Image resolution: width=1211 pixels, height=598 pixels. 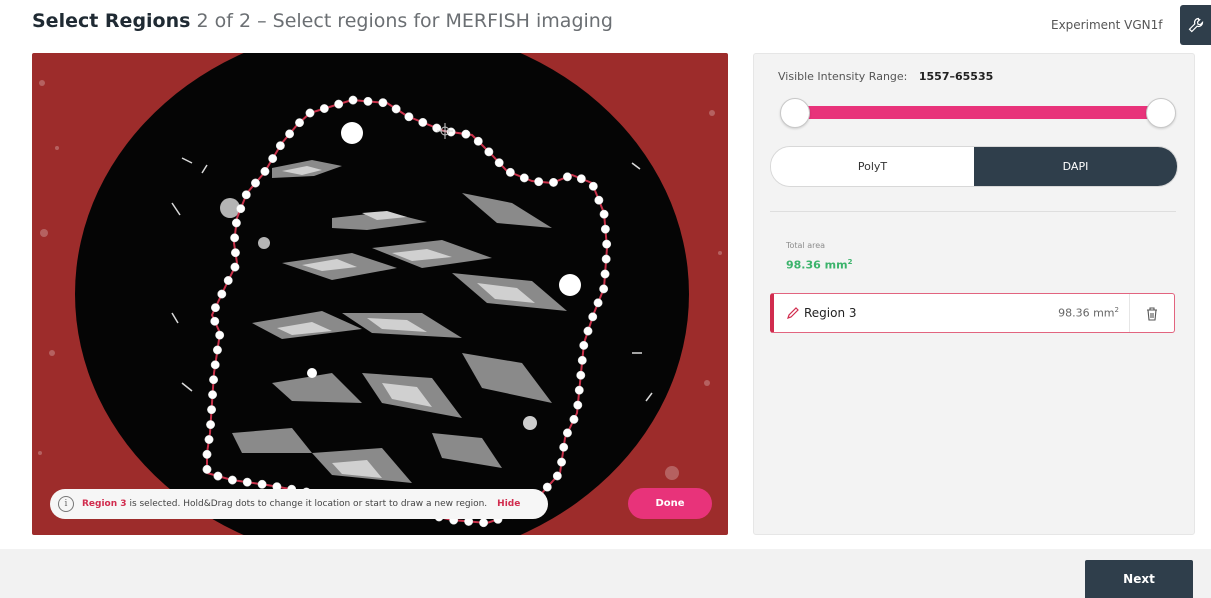 I want to click on experiment-label: Experiment VGN1f, so click(x=1107, y=25).